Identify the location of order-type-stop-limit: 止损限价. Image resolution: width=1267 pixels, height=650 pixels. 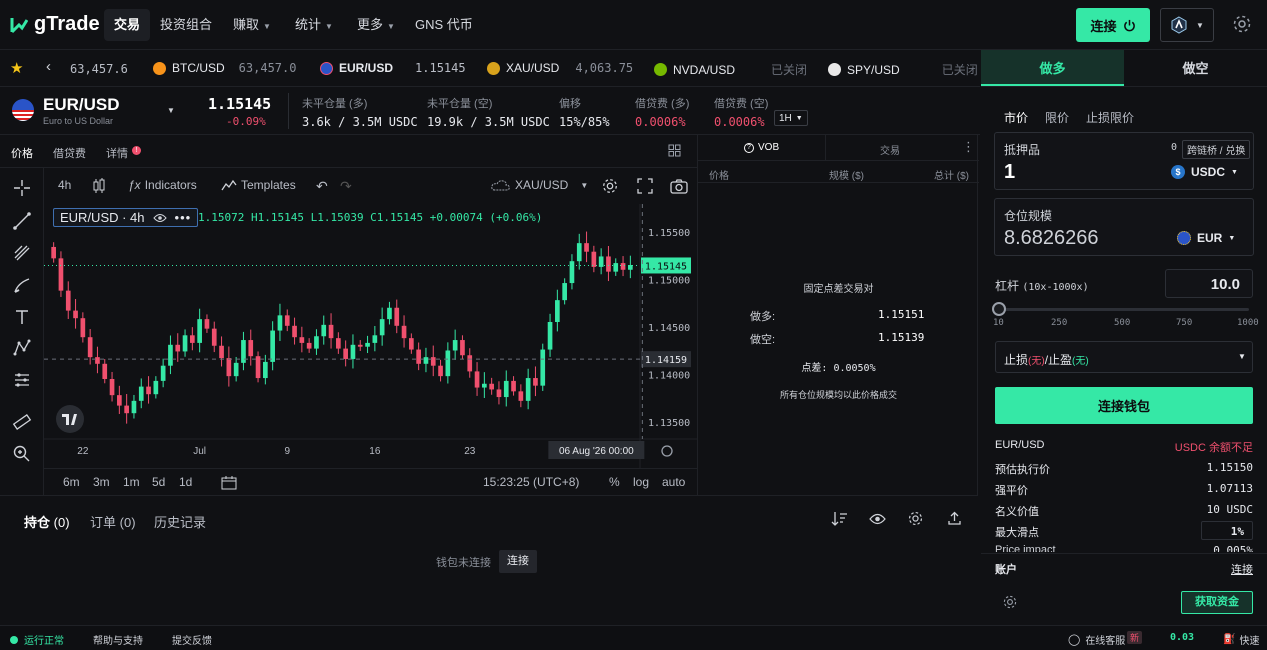
(1110, 117).